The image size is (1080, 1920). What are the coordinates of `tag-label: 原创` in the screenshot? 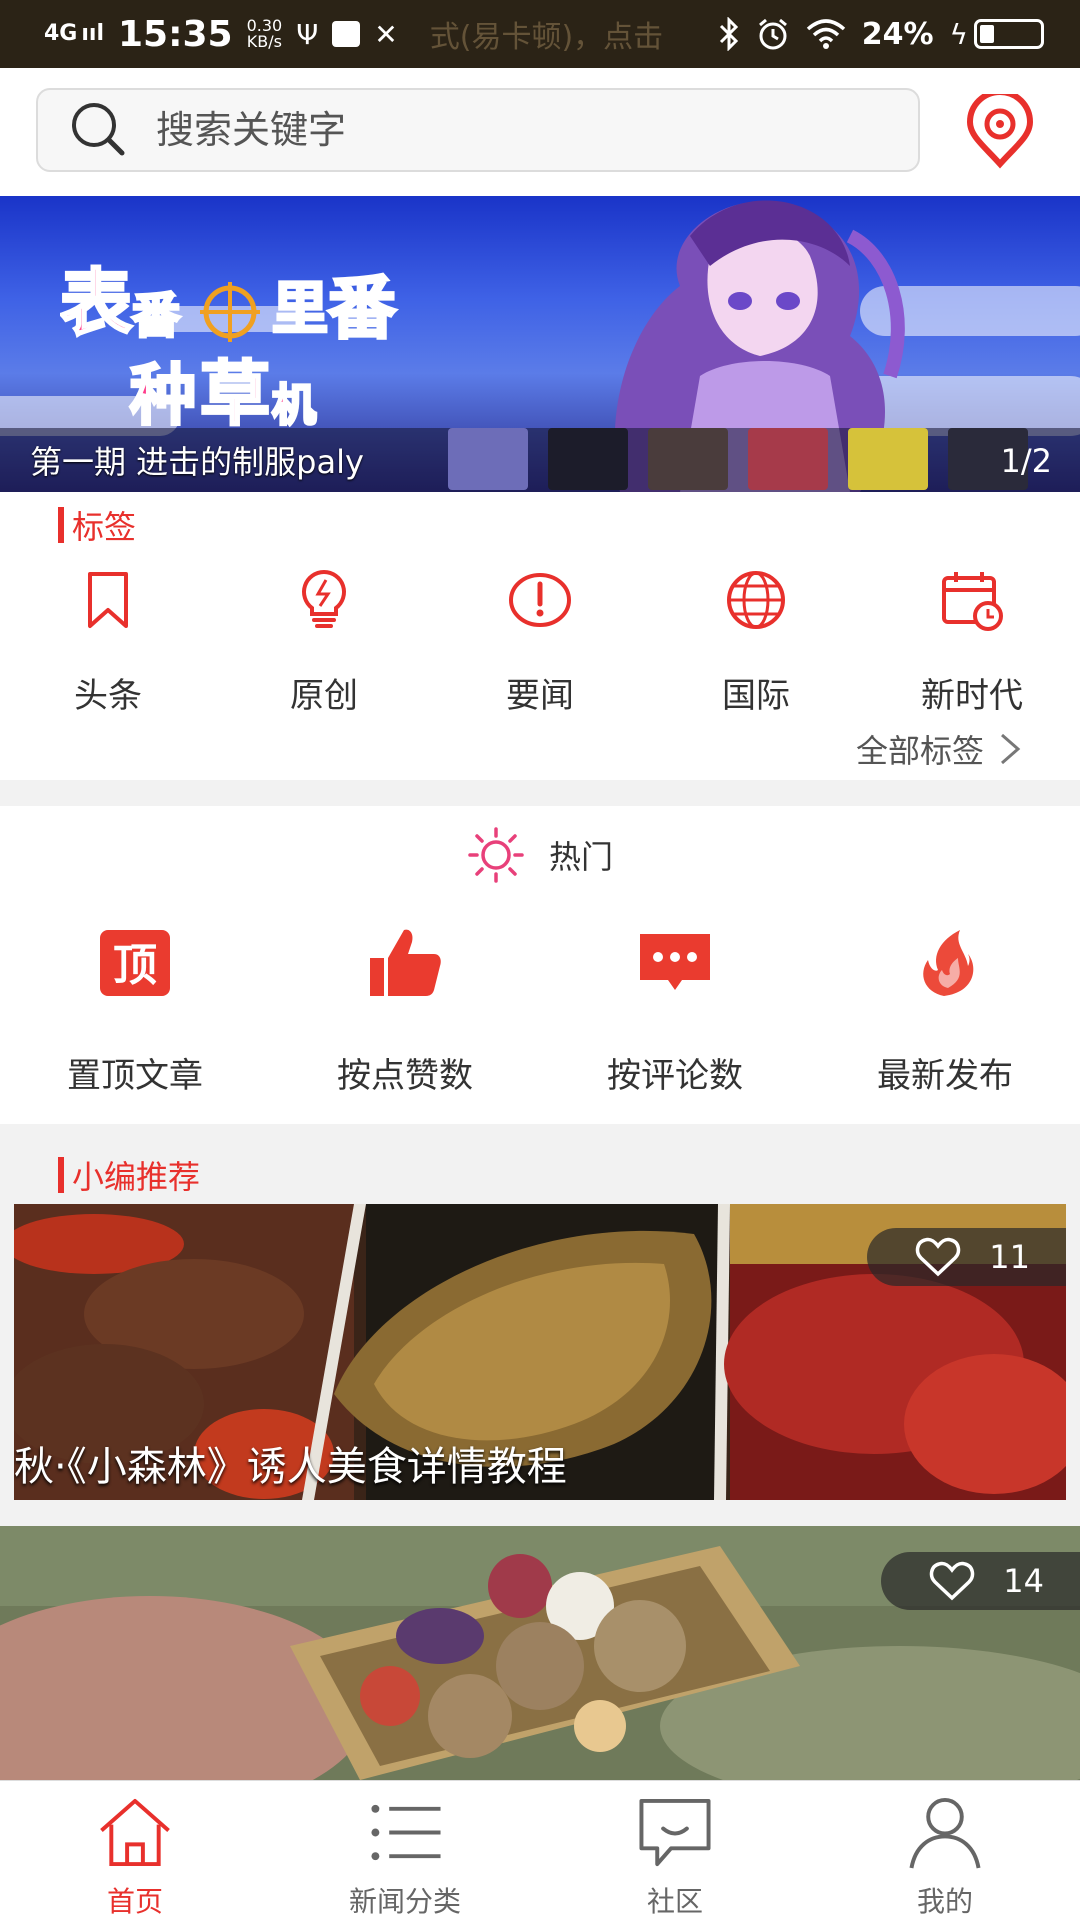 It's located at (324, 696).